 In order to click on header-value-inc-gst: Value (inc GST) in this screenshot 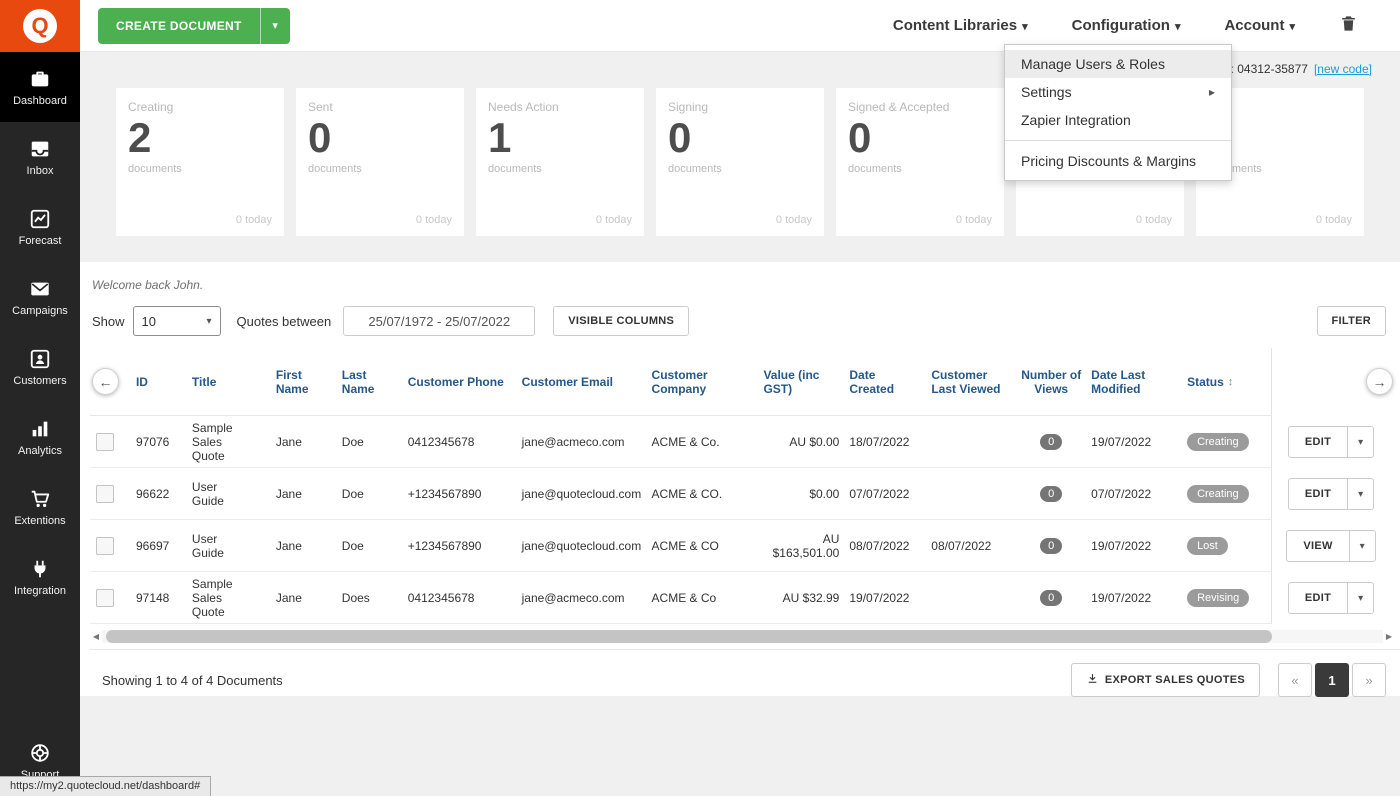, I will do `click(804, 382)`.